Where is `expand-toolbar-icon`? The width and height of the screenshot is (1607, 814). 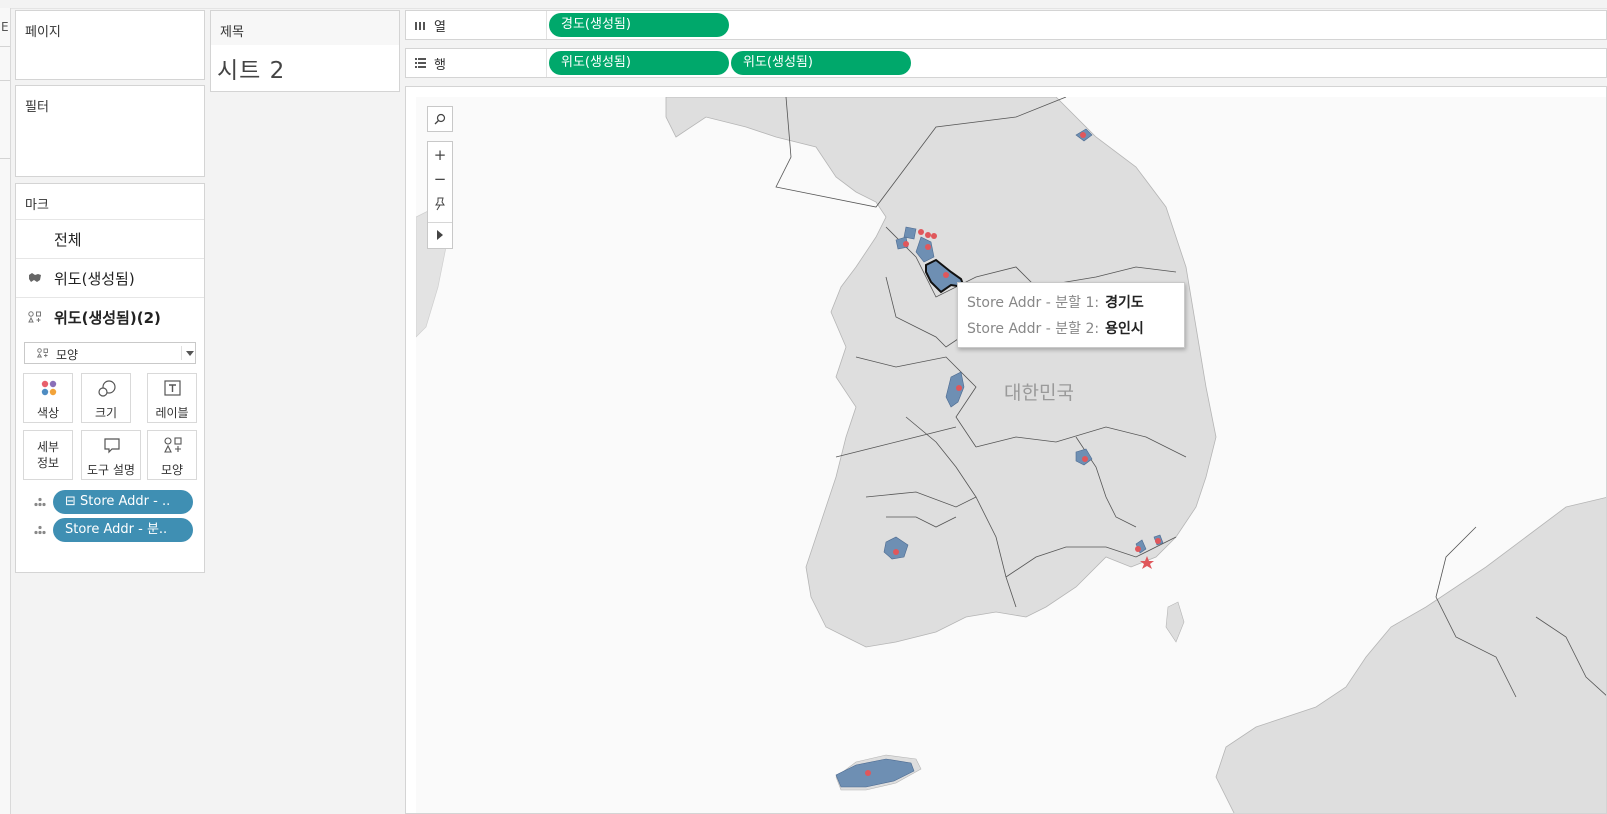 expand-toolbar-icon is located at coordinates (440, 235).